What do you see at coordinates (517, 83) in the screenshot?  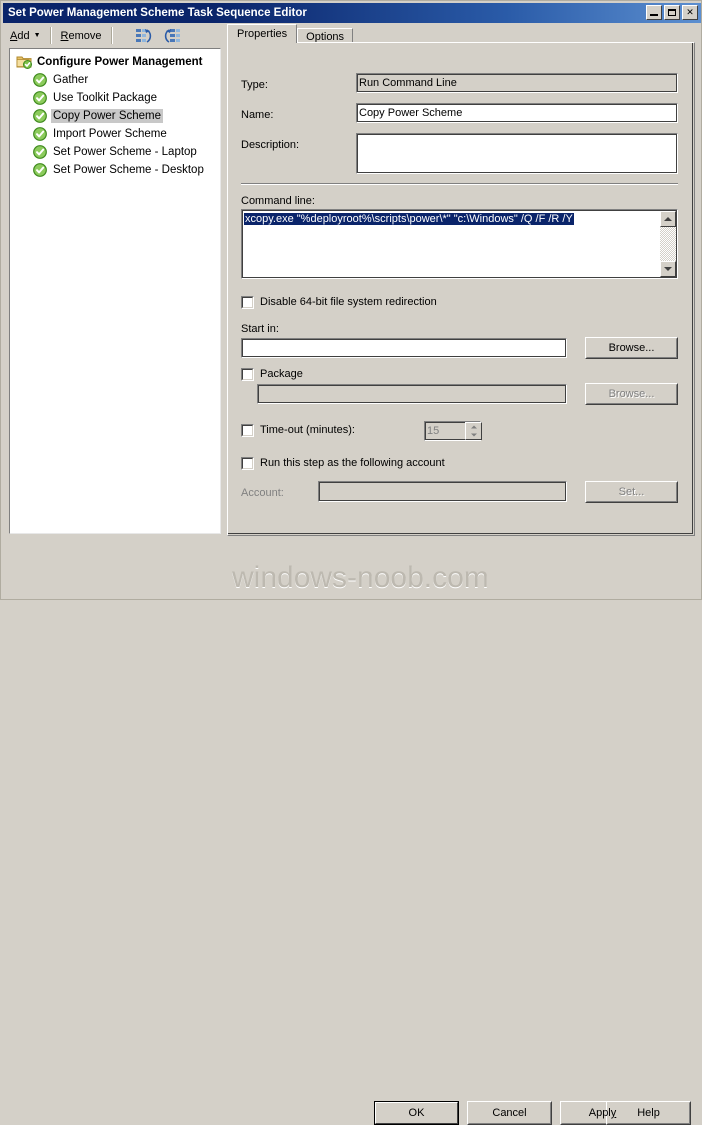 I see `type-field: Run Command Line` at bounding box center [517, 83].